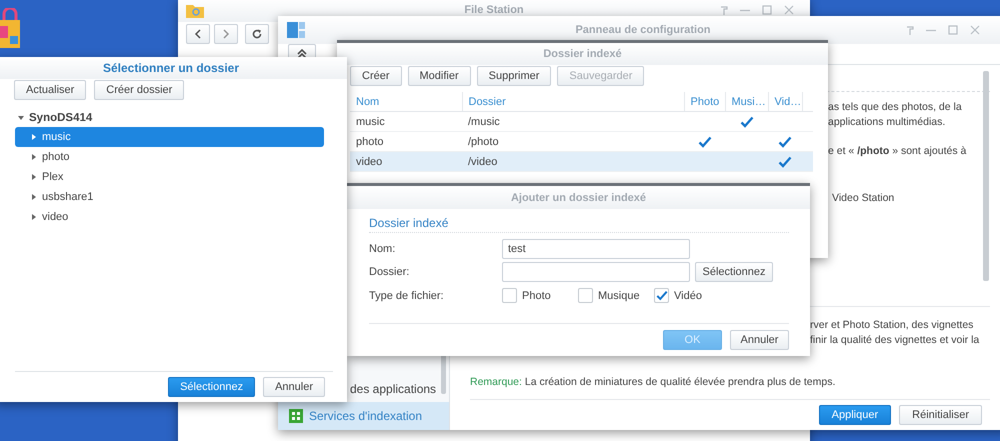 This screenshot has height=441, width=1000. What do you see at coordinates (302, 54) in the screenshot?
I see `chevron-up-icon` at bounding box center [302, 54].